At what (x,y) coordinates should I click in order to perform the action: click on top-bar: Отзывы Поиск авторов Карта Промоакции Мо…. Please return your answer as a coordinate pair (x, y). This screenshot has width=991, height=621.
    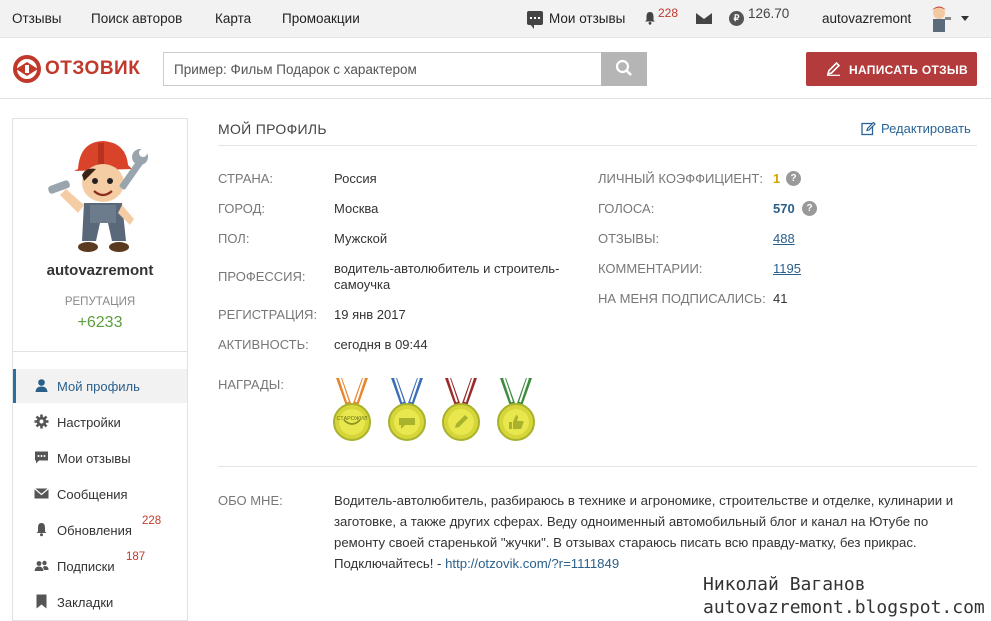
    Looking at the image, I should click on (495, 19).